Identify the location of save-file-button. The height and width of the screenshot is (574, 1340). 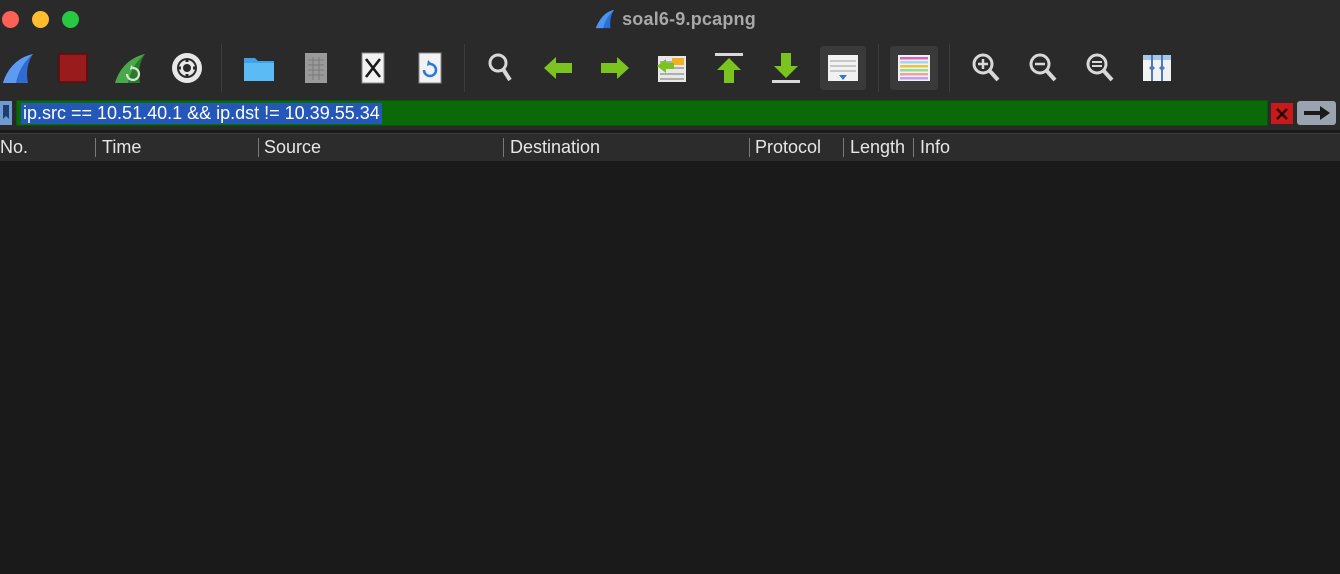
(316, 68).